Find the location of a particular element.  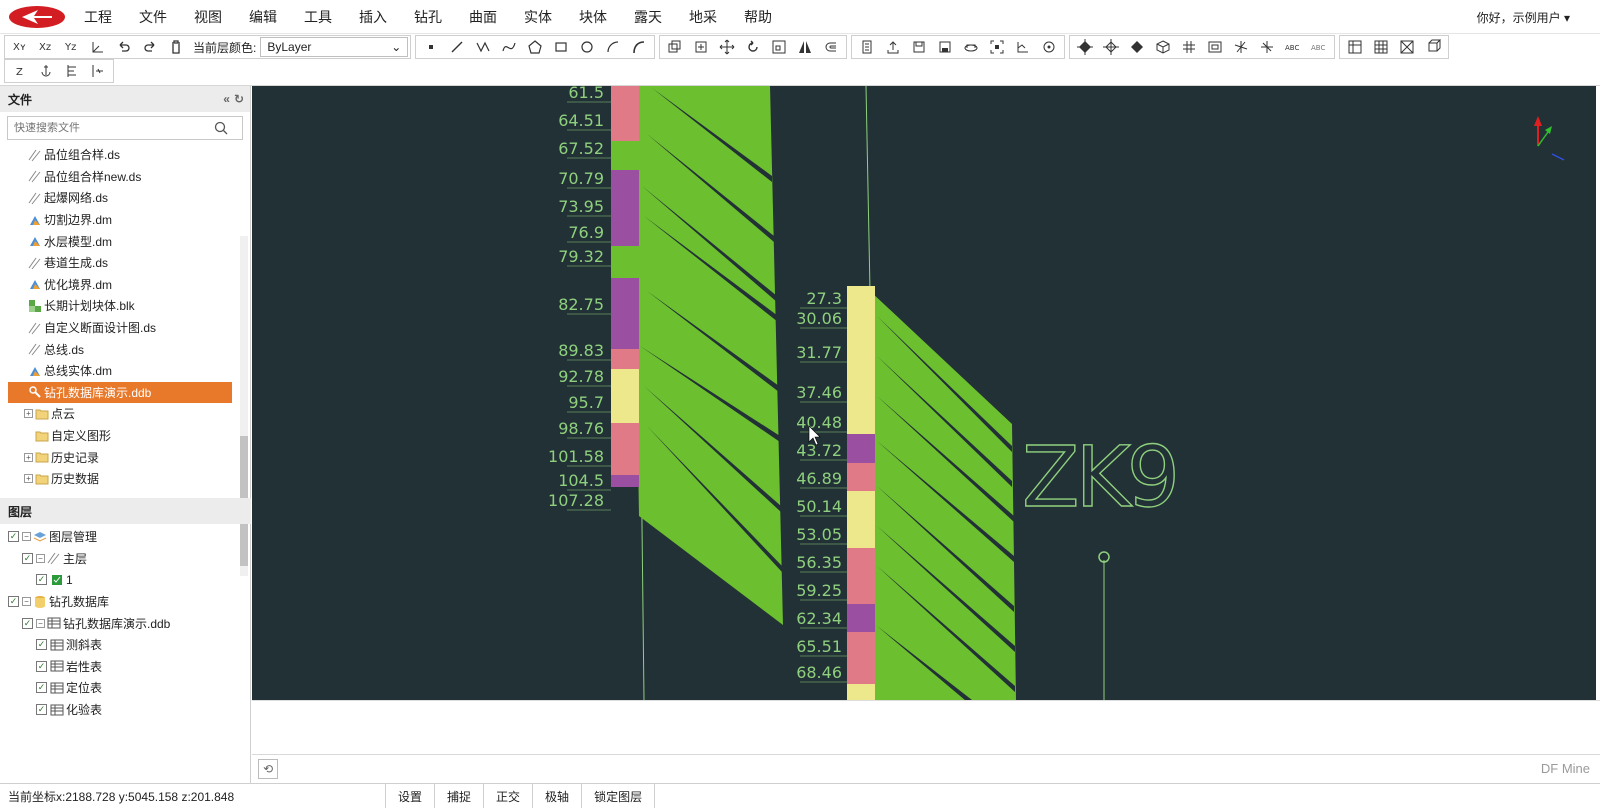

upload-icon is located at coordinates (893, 47).